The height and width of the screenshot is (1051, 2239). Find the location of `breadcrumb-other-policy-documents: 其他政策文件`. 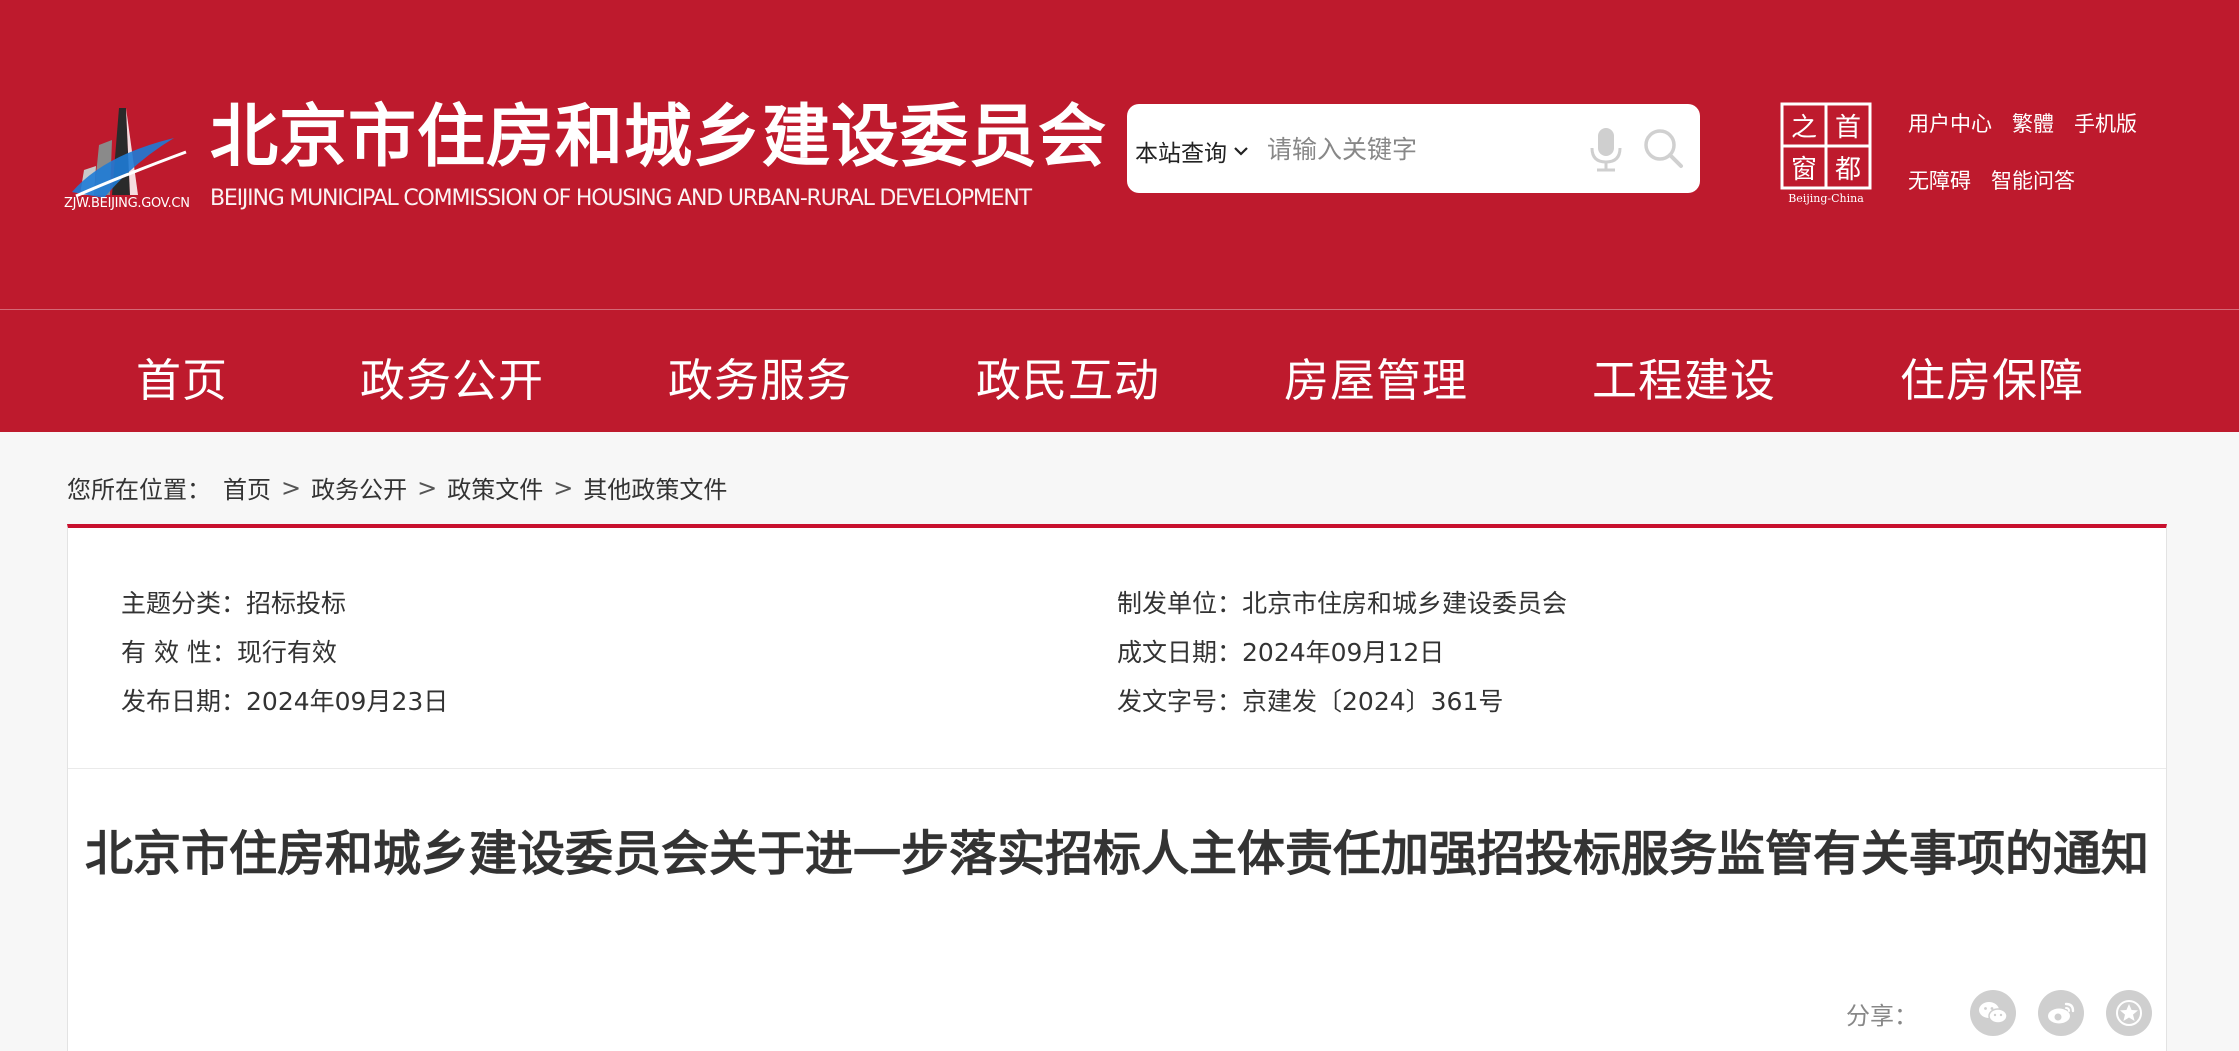

breadcrumb-other-policy-documents: 其他政策文件 is located at coordinates (655, 487).